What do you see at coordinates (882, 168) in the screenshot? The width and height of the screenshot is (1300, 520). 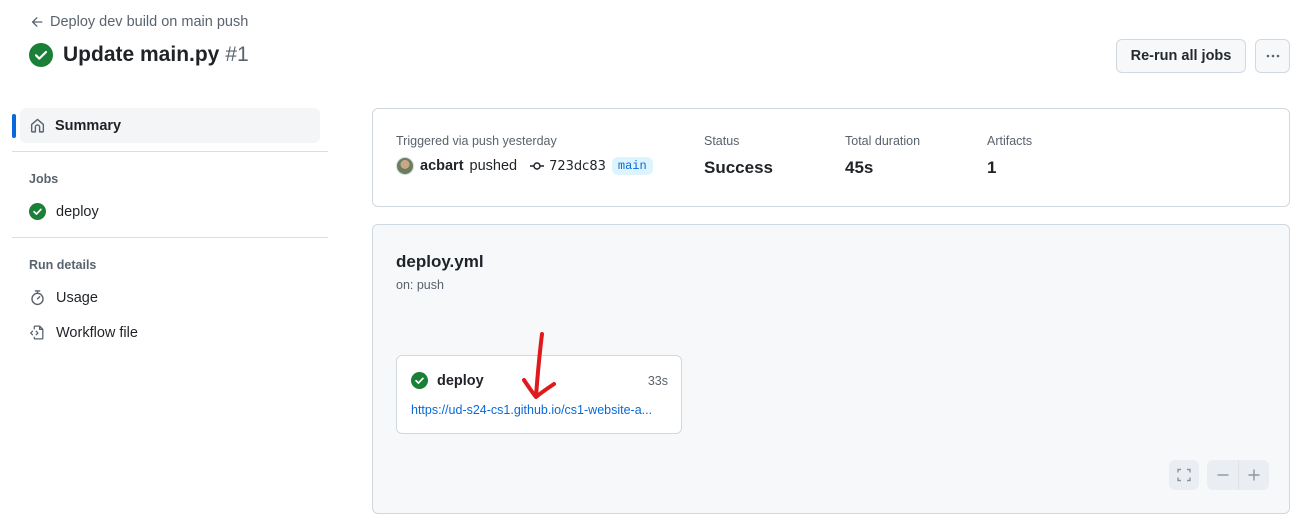 I see `duration-value: 45s` at bounding box center [882, 168].